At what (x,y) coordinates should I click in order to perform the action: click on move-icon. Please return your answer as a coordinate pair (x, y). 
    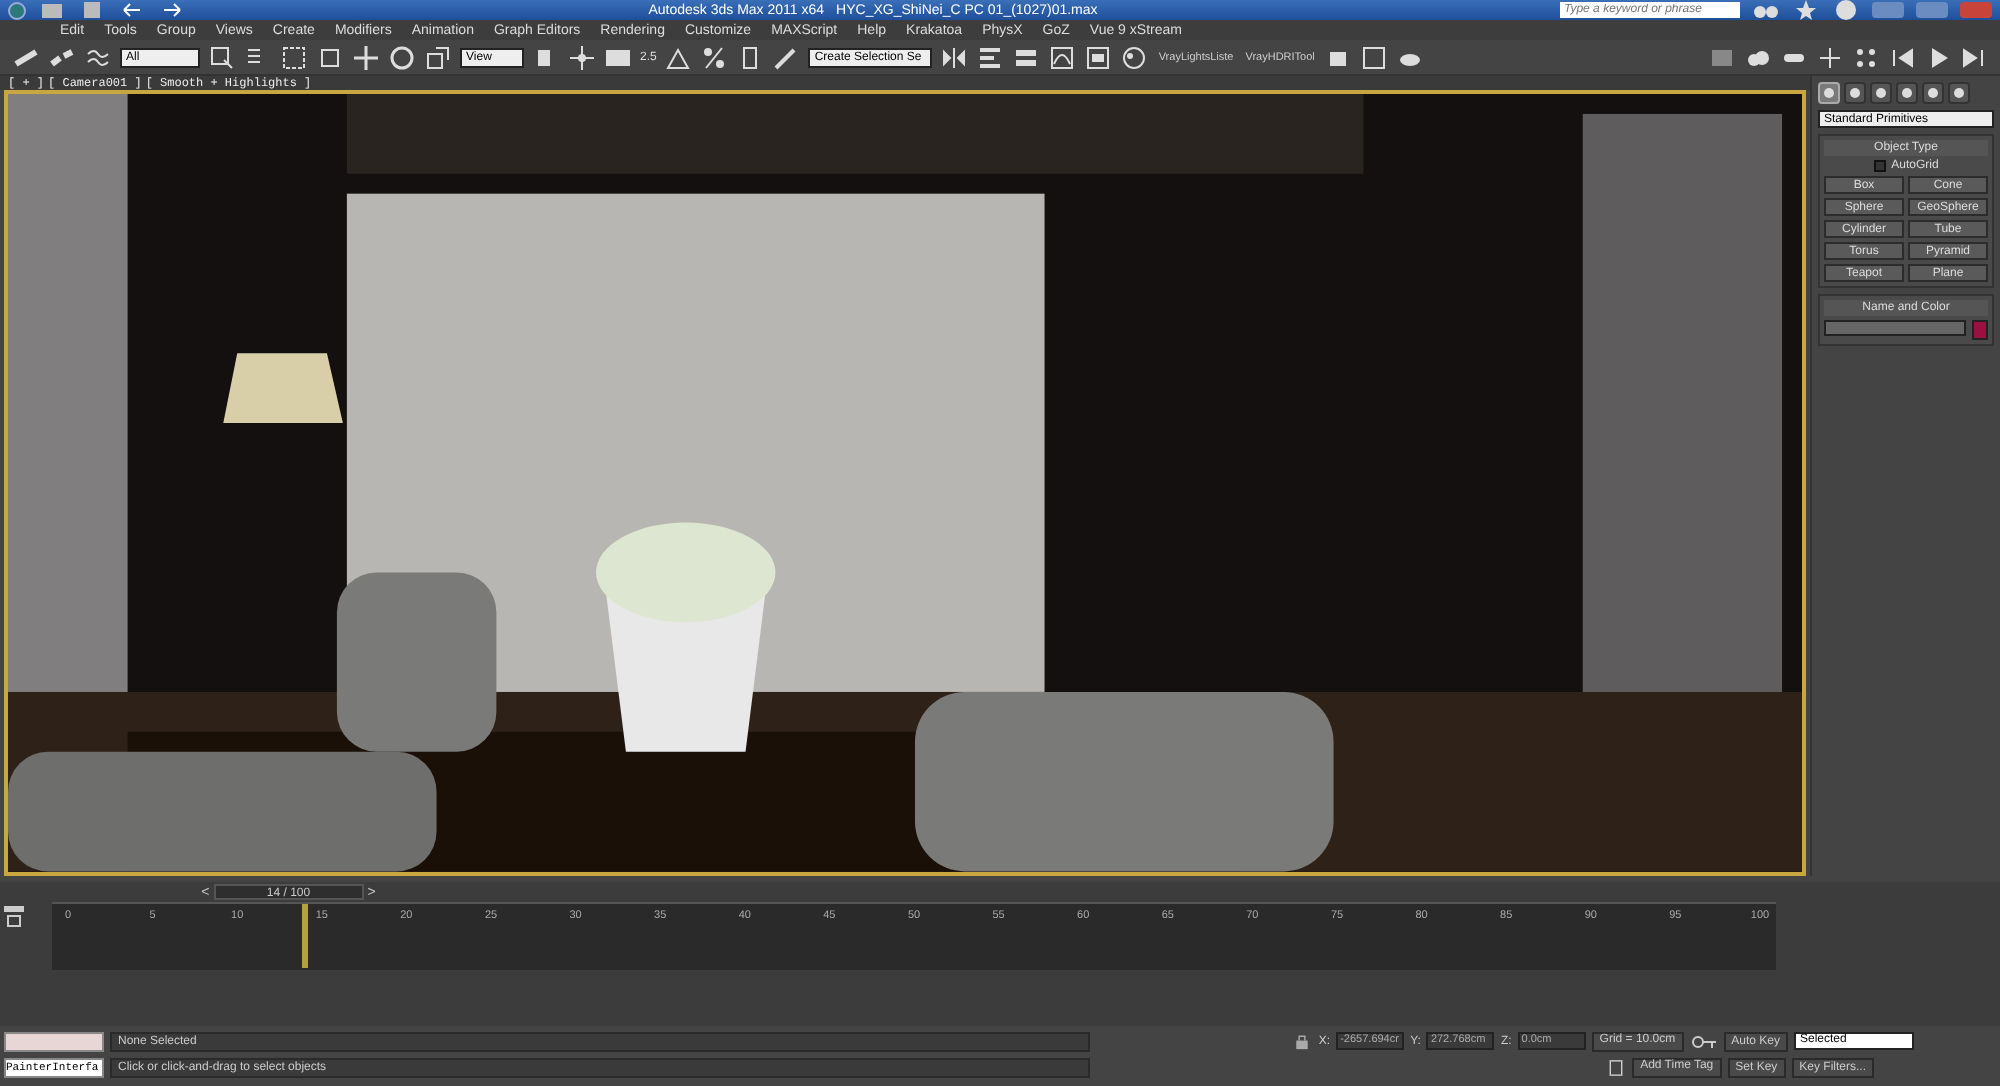
    Looking at the image, I should click on (366, 57).